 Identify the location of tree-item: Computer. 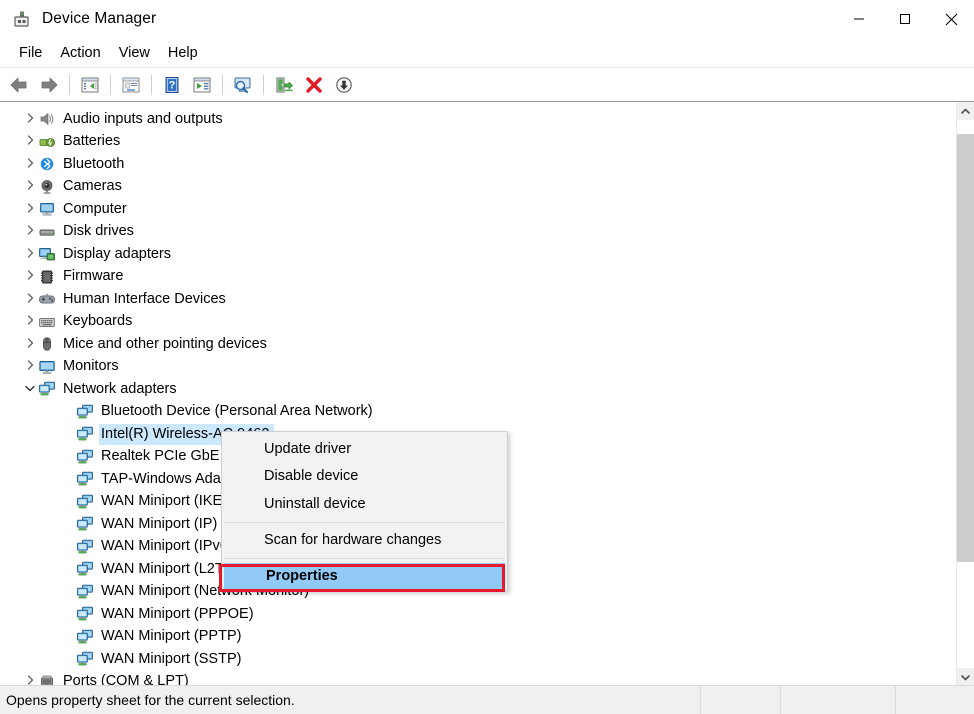
(478, 209).